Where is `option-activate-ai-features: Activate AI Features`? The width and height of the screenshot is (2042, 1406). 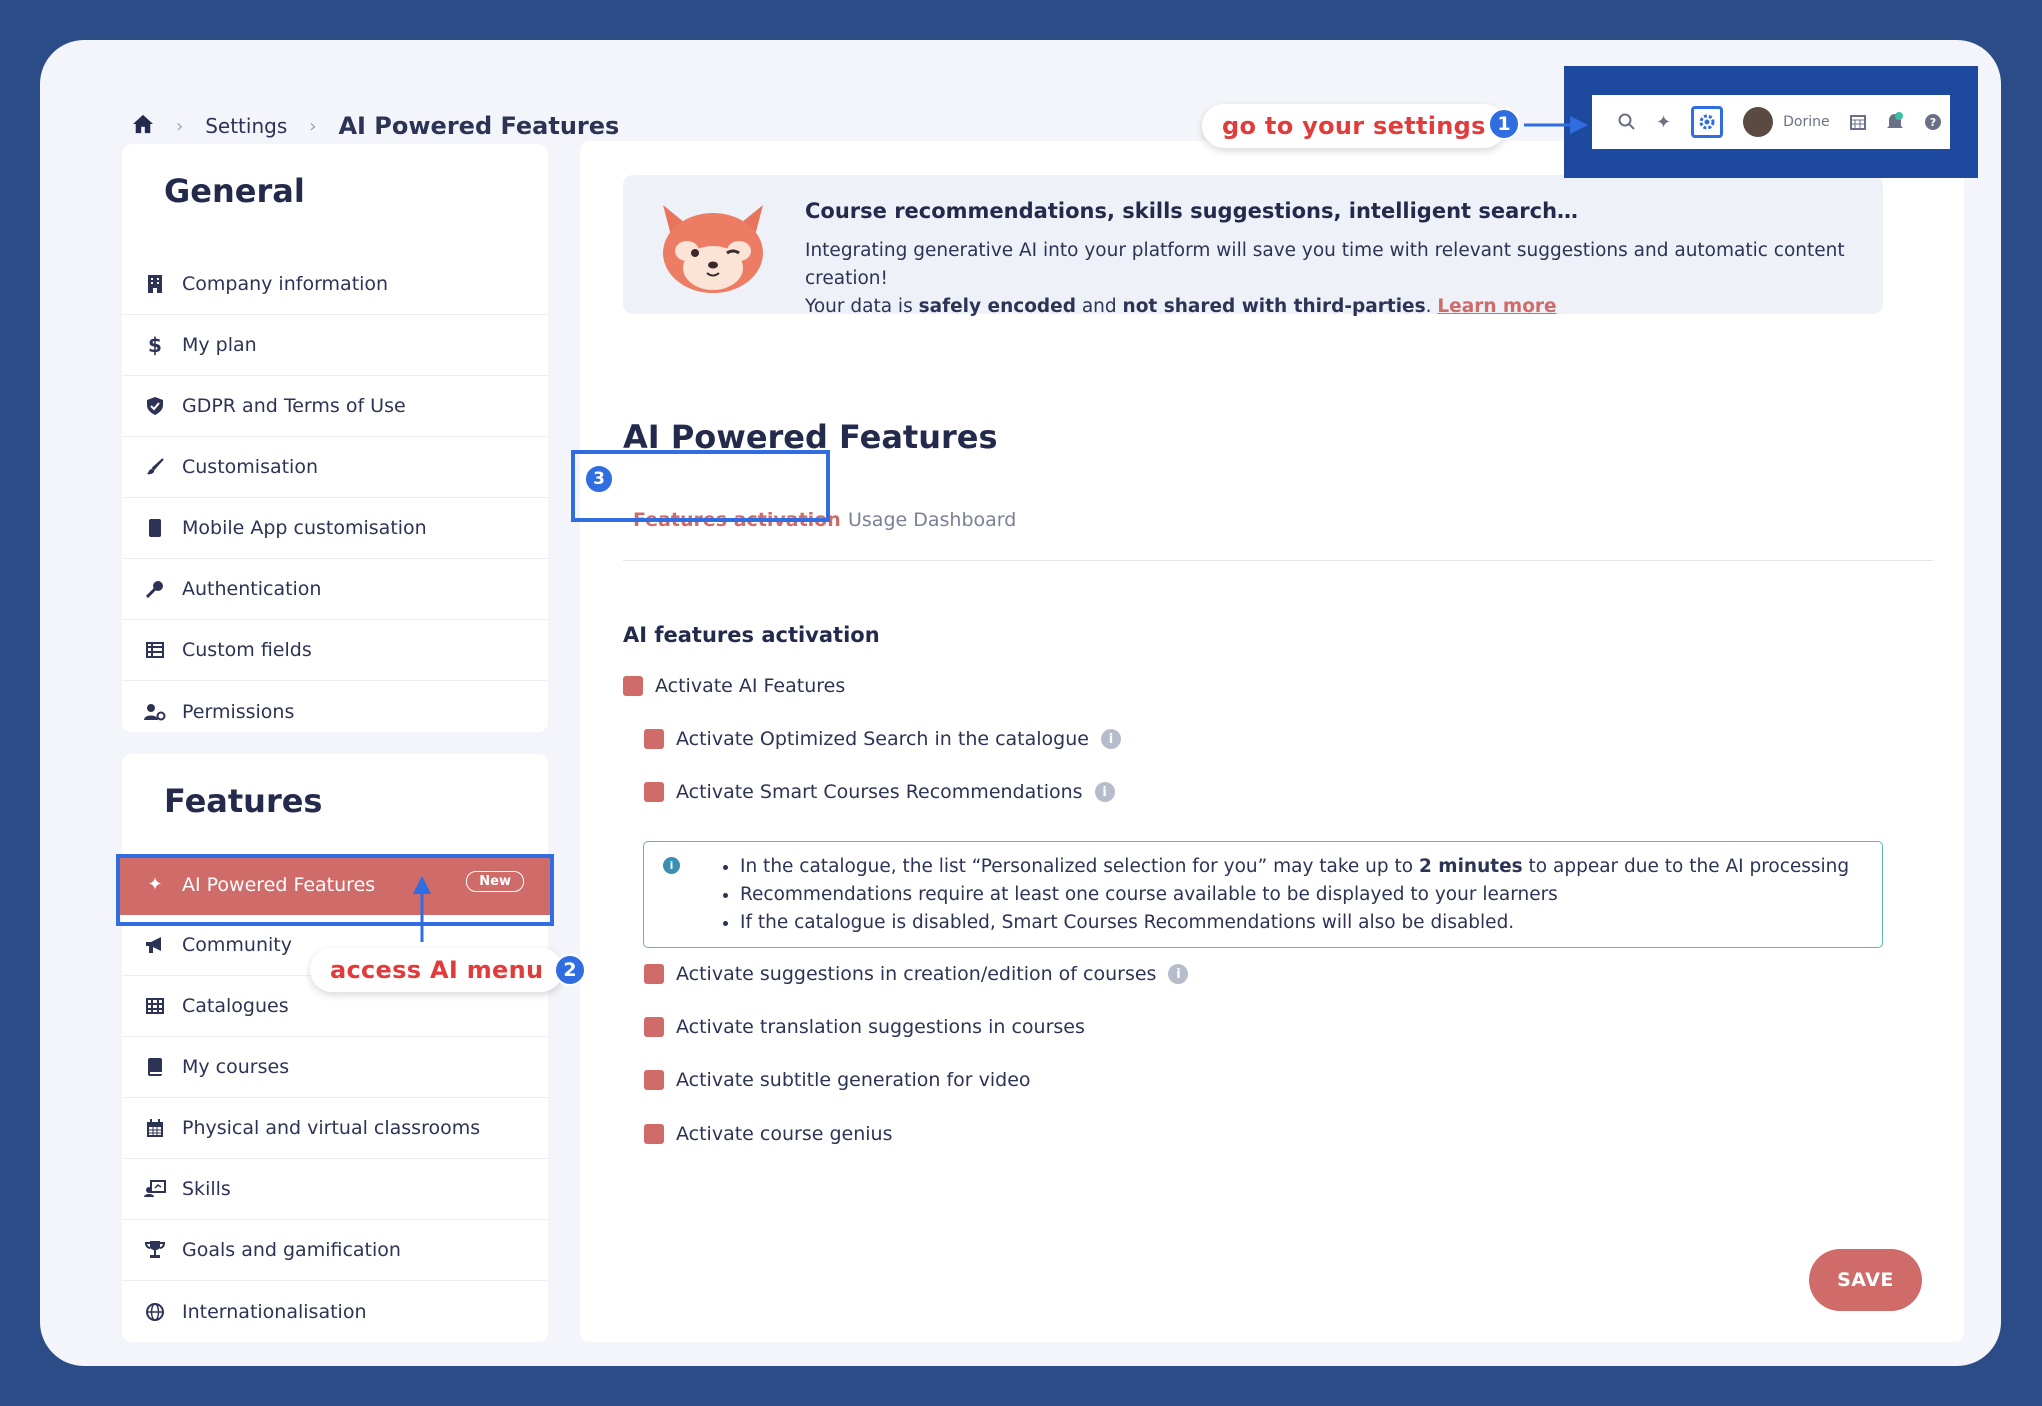
option-activate-ai-features: Activate AI Features is located at coordinates (734, 686).